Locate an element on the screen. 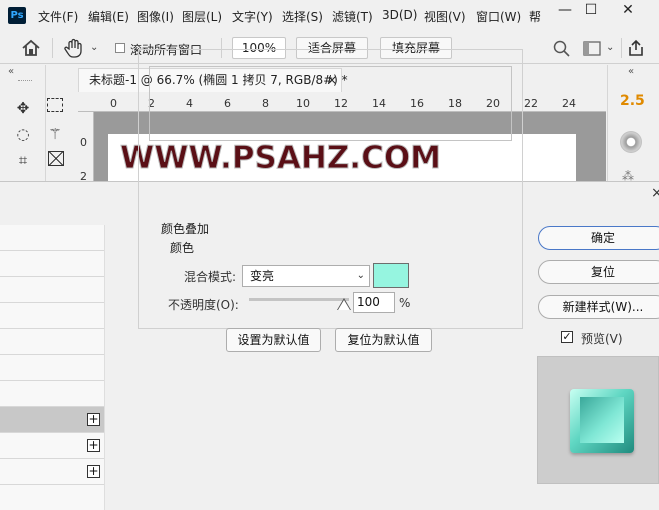 This screenshot has height=510, width=659. preview-label: 预览(V) is located at coordinates (602, 339).